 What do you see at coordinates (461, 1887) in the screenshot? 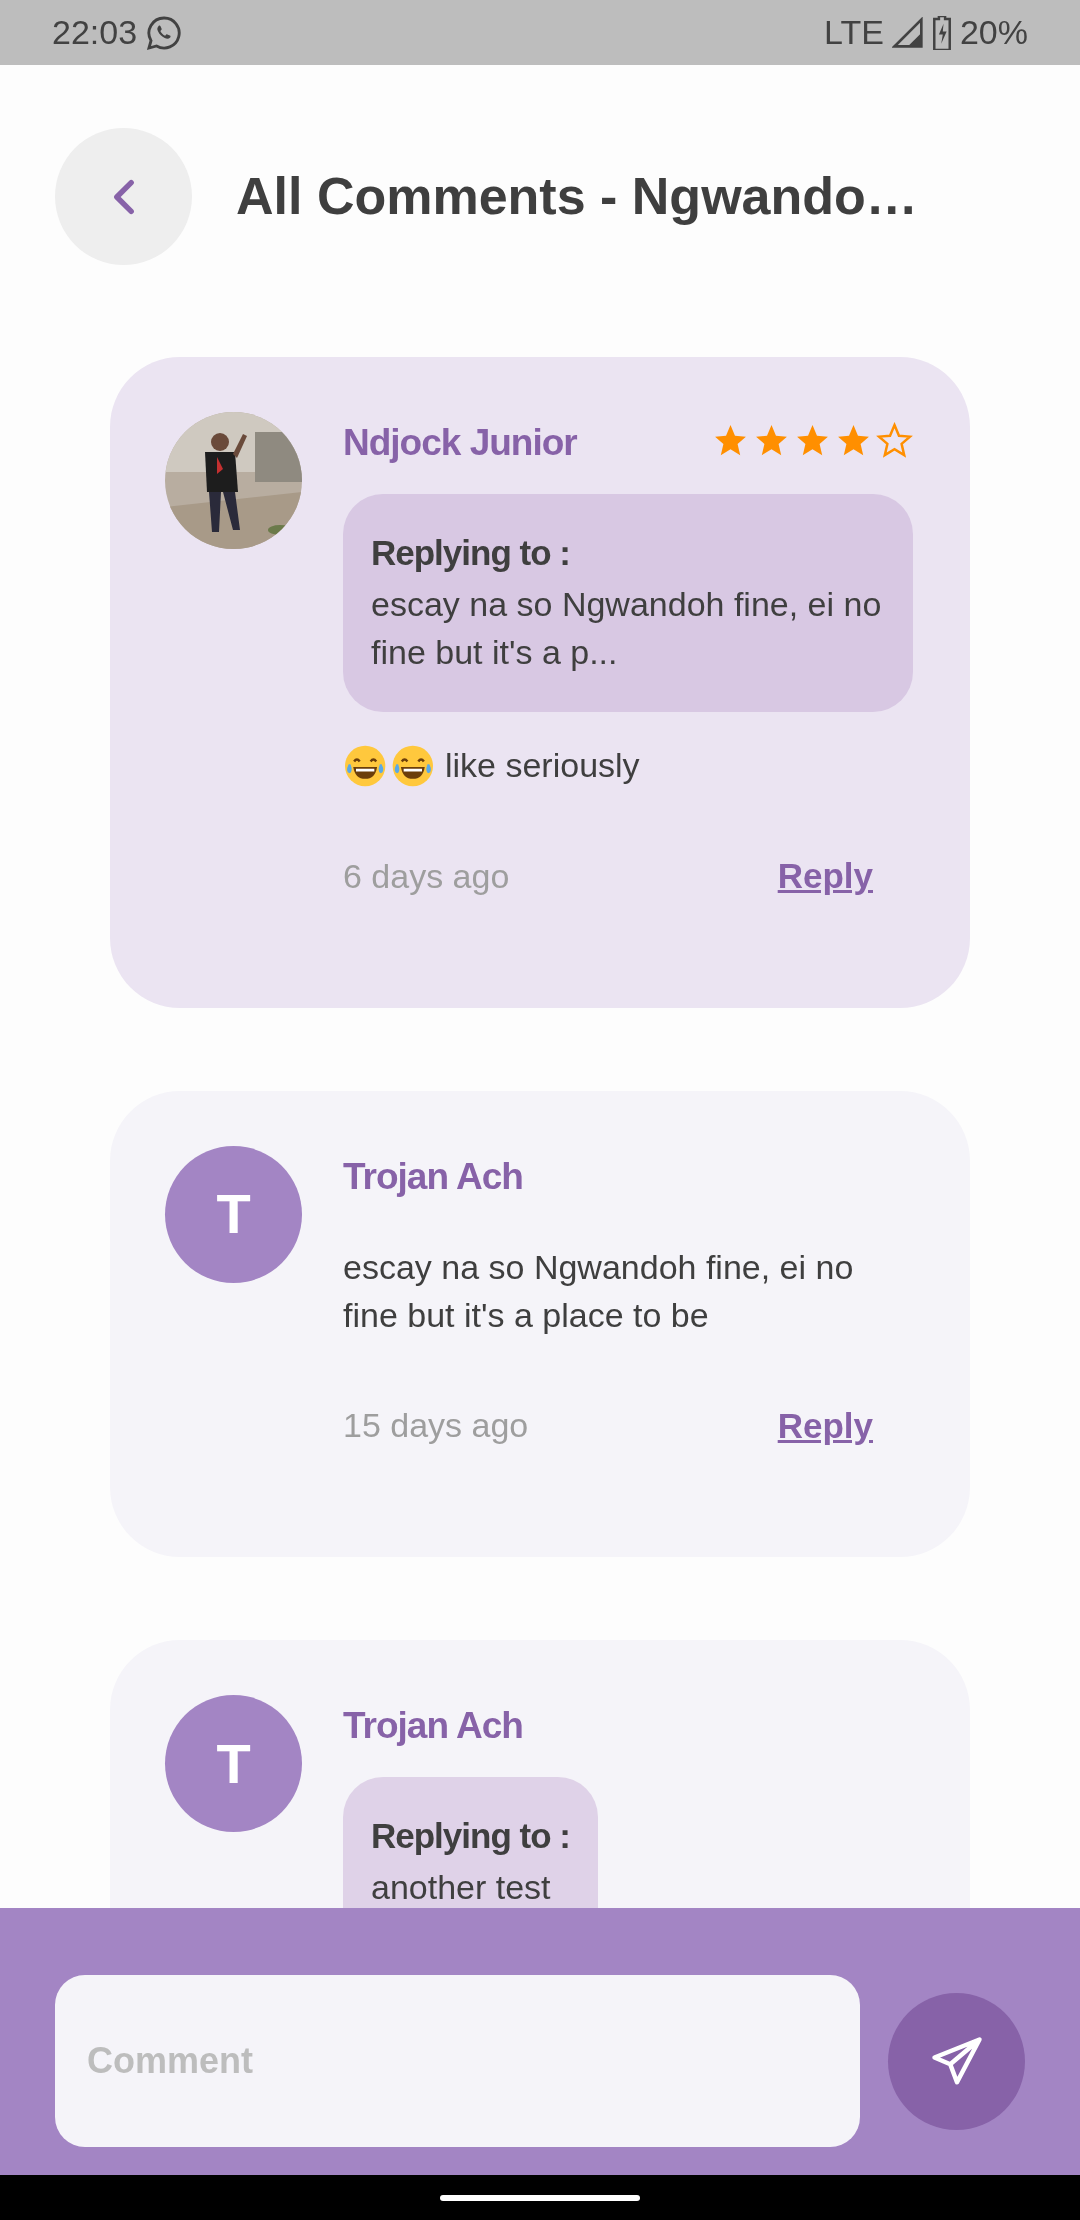
I see `quoted-text: another test` at bounding box center [461, 1887].